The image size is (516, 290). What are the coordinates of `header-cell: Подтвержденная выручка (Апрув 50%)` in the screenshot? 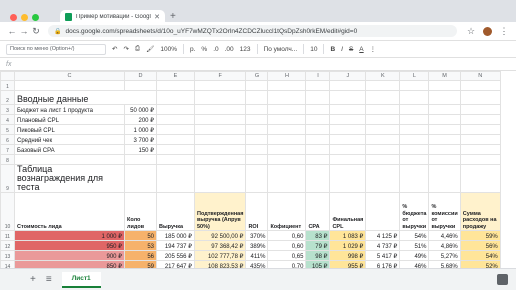 It's located at (220, 211).